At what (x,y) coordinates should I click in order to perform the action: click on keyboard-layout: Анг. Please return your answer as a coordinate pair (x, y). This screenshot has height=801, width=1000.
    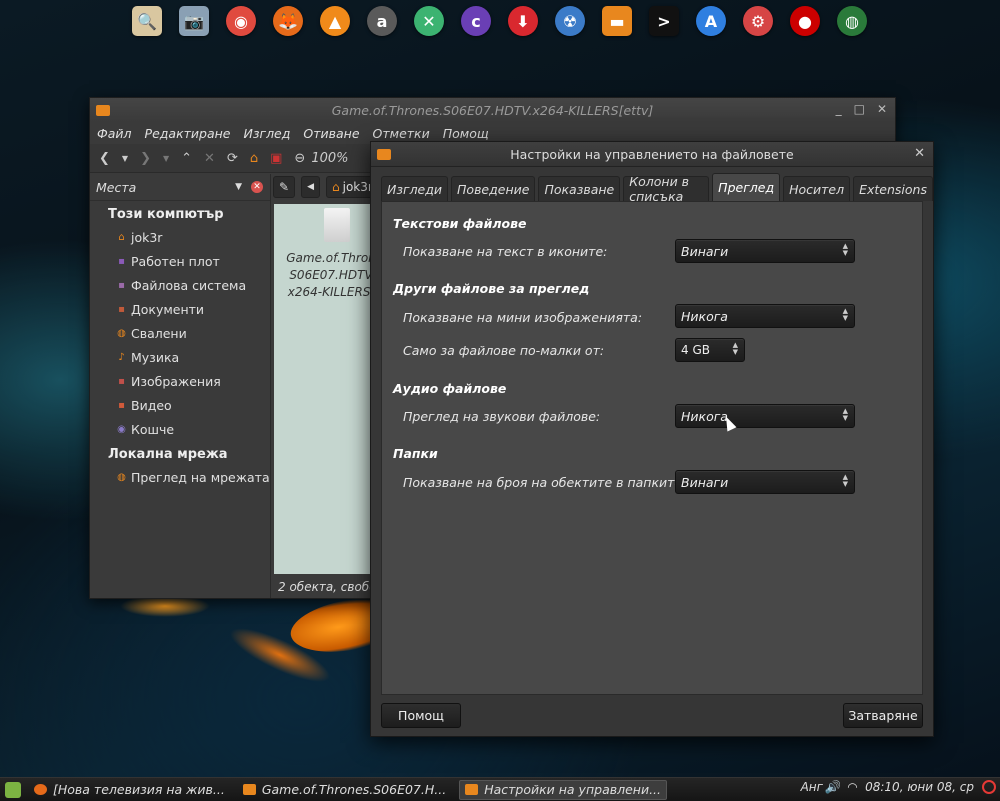
    Looking at the image, I should click on (812, 787).